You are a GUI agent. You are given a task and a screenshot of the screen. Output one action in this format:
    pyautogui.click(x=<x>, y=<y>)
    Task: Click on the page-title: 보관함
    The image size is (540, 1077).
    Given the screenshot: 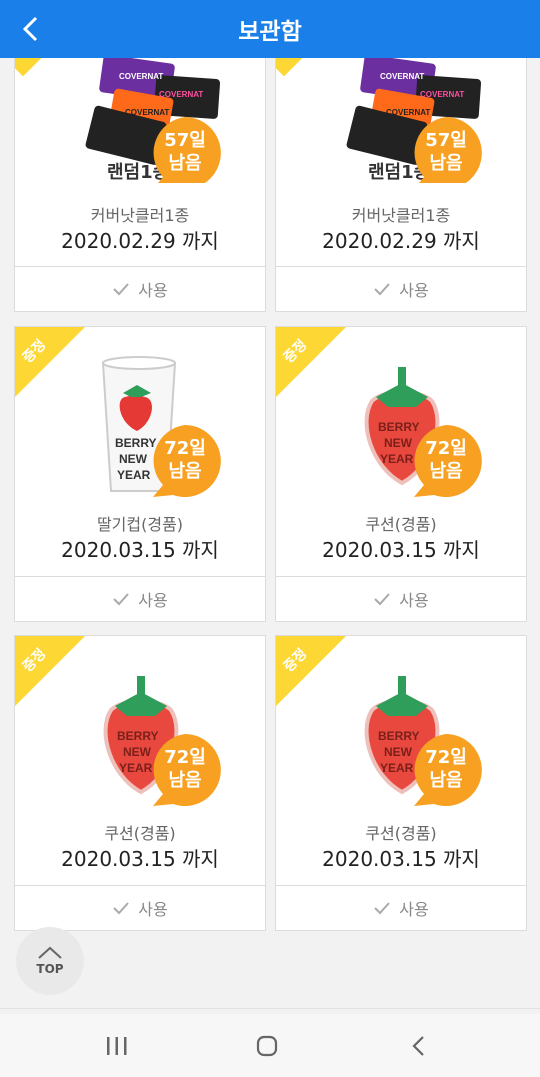 What is the action you would take?
    pyautogui.click(x=270, y=32)
    